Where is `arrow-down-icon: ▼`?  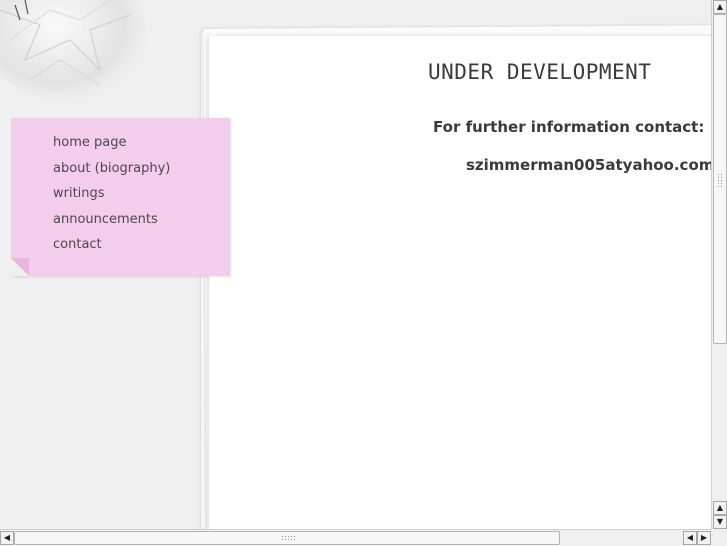
arrow-down-icon: ▼ is located at coordinates (720, 521).